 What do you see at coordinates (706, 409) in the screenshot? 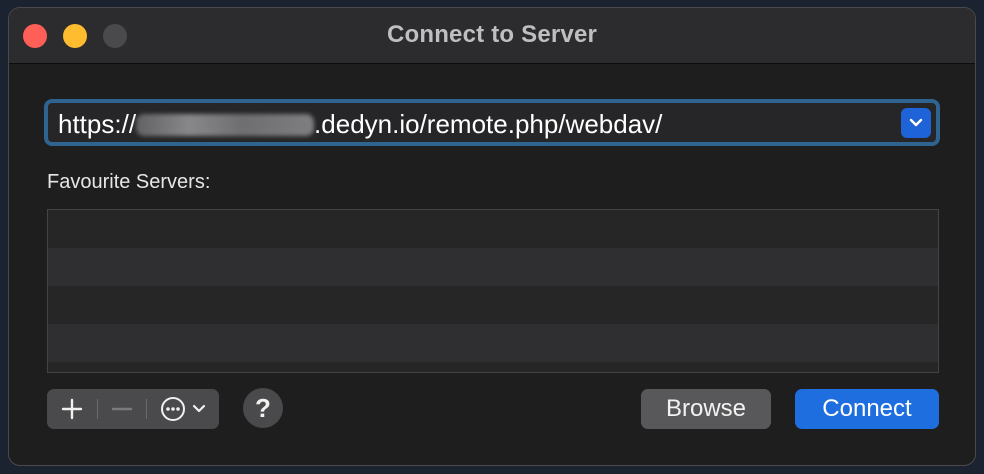
I see `browse-button: Browse` at bounding box center [706, 409].